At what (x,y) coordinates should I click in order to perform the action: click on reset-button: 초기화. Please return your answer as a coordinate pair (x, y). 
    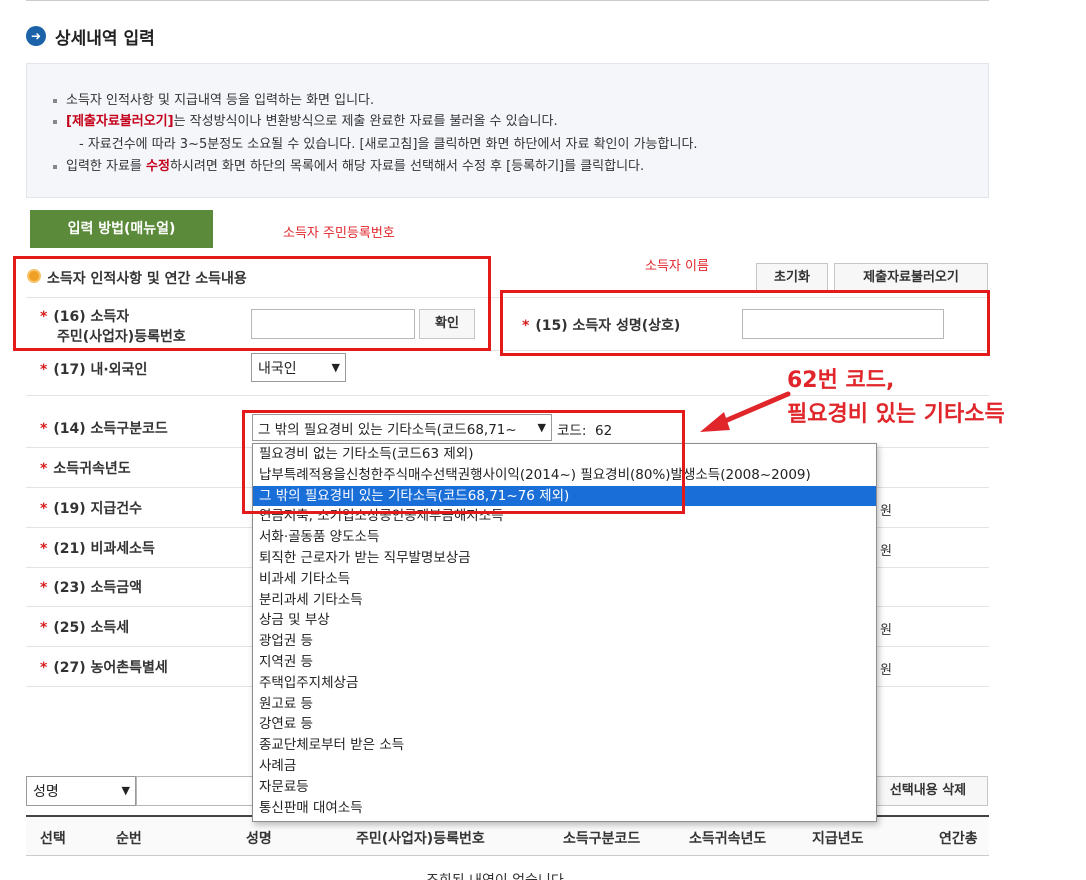
    Looking at the image, I should click on (792, 278).